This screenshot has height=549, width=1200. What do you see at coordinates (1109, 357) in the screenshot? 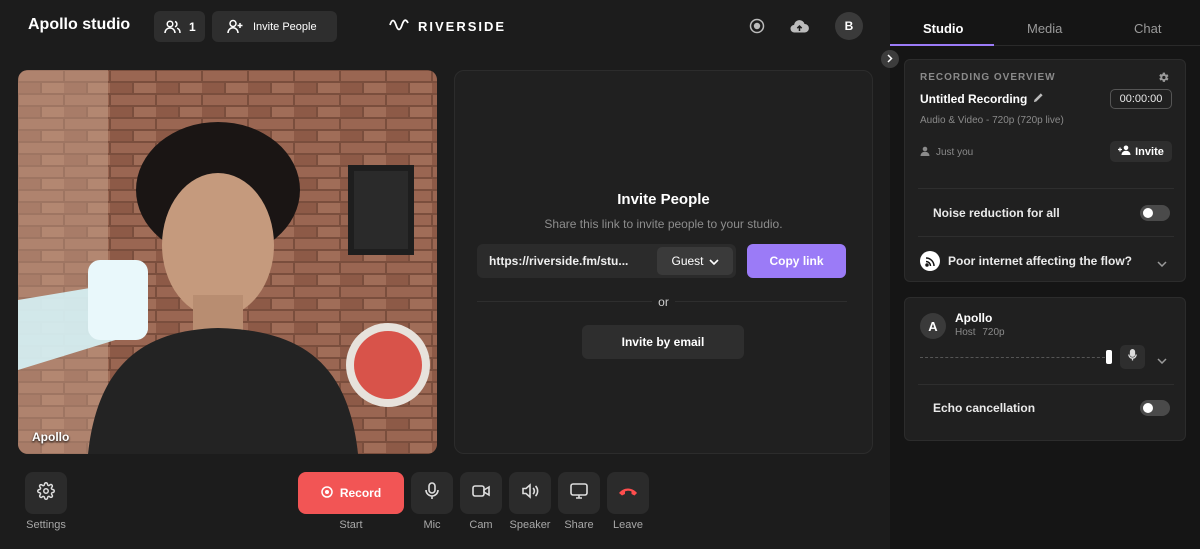
I see `audio-level-handle` at bounding box center [1109, 357].